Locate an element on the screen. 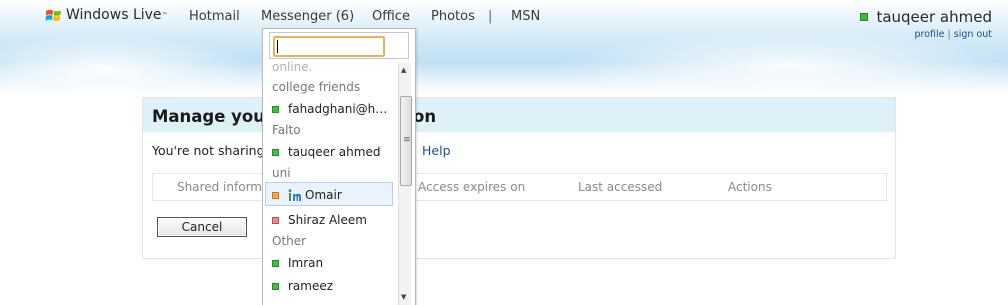 The width and height of the screenshot is (1008, 305). contact-imran: Imran is located at coordinates (297, 263).